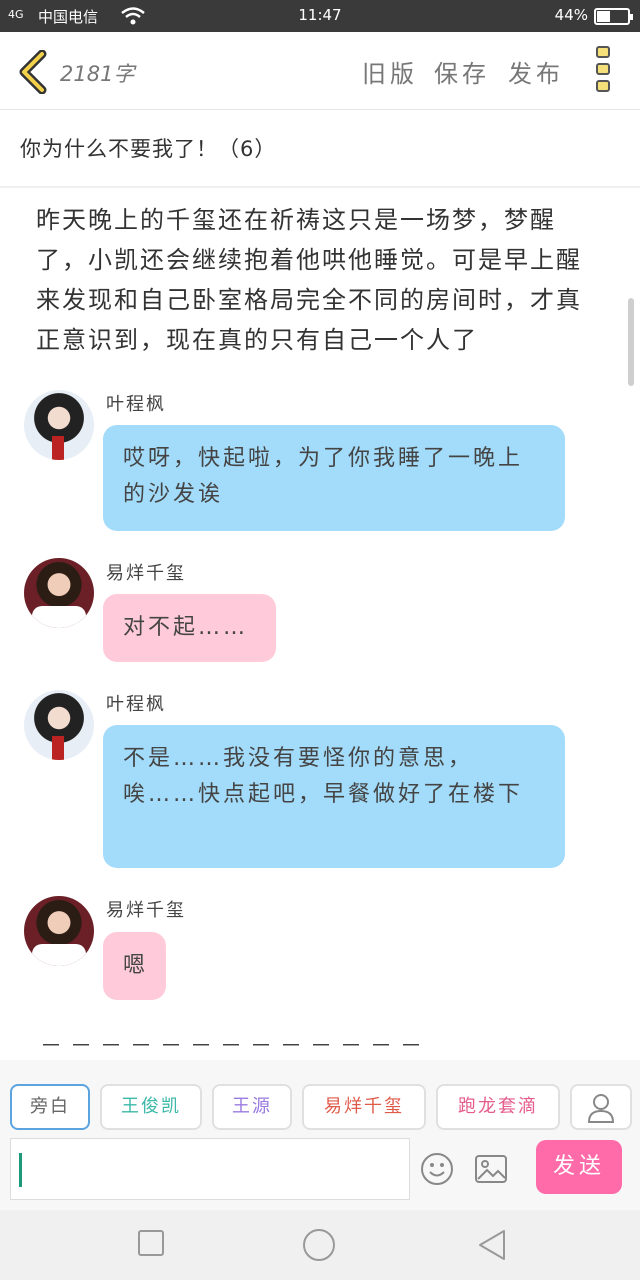 The width and height of the screenshot is (640, 1280). What do you see at coordinates (536, 71) in the screenshot?
I see `publish-button: 发布` at bounding box center [536, 71].